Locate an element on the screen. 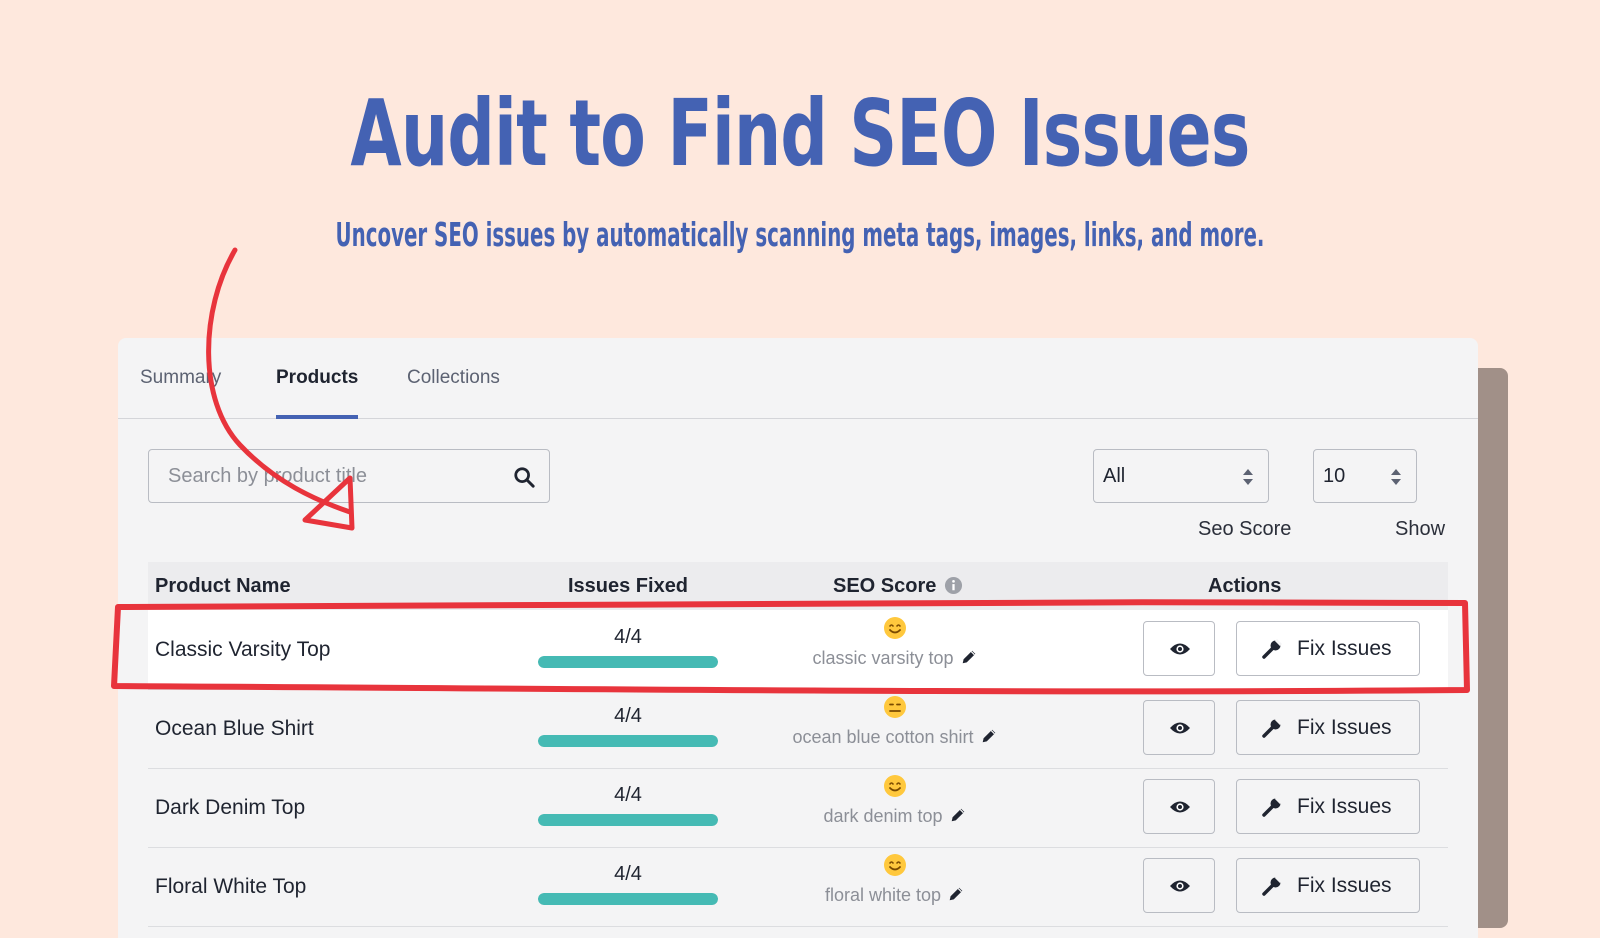 The width and height of the screenshot is (1600, 938). column-actions: Actions is located at coordinates (1245, 586).